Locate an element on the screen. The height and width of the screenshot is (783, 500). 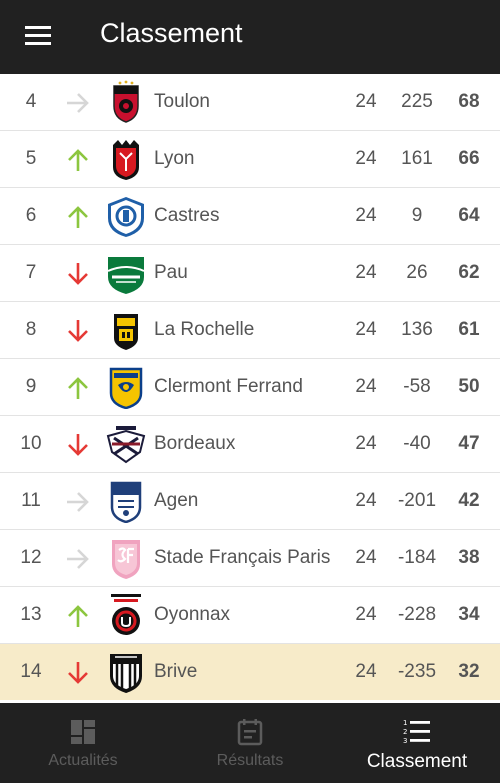
page-title: Classement is located at coordinates (171, 33).